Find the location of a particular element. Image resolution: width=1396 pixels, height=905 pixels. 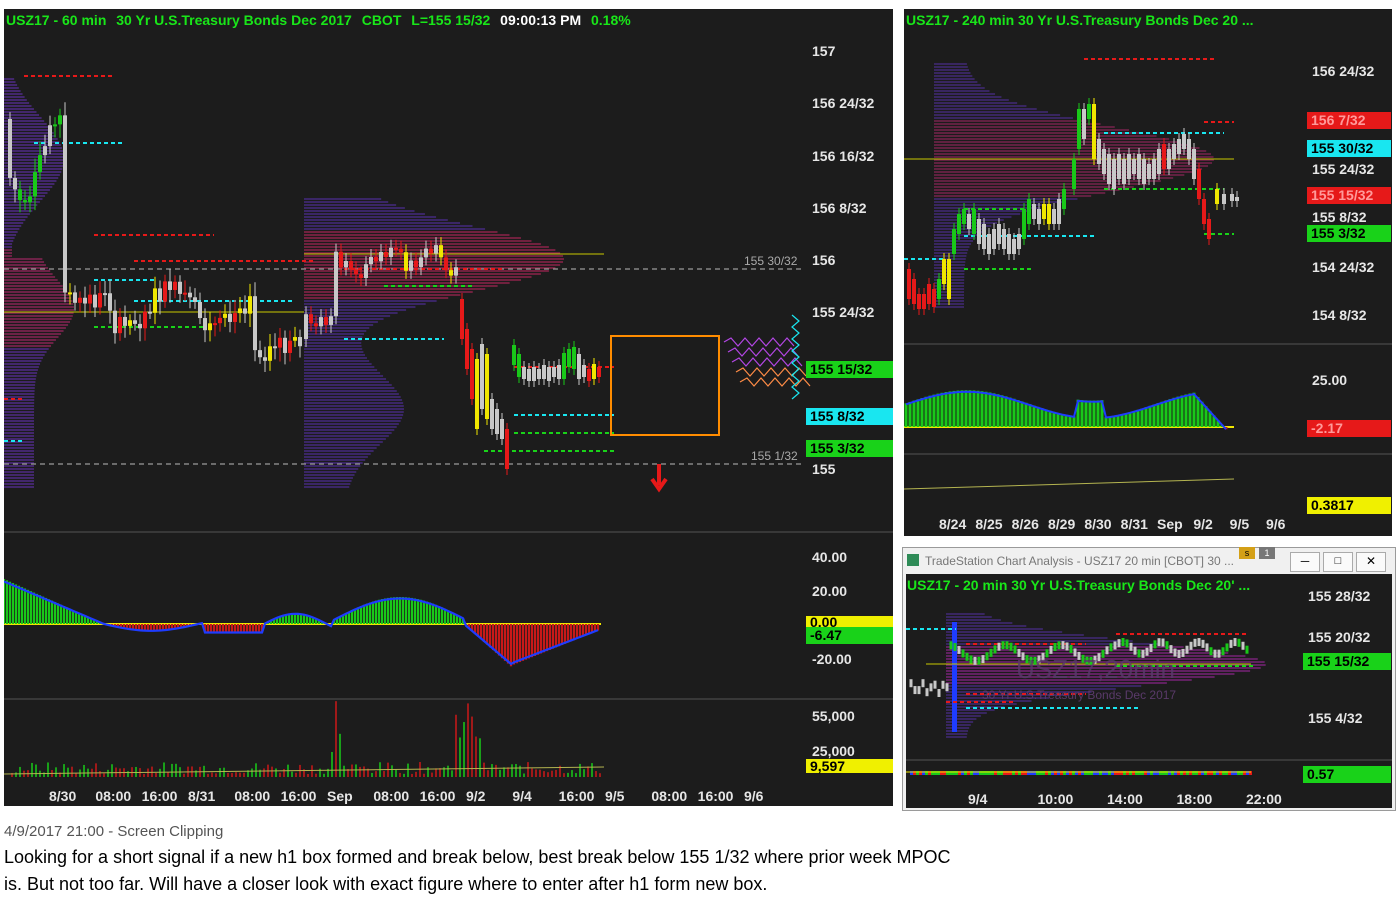

price-axis-label: 154 8/32 is located at coordinates (1339, 315).